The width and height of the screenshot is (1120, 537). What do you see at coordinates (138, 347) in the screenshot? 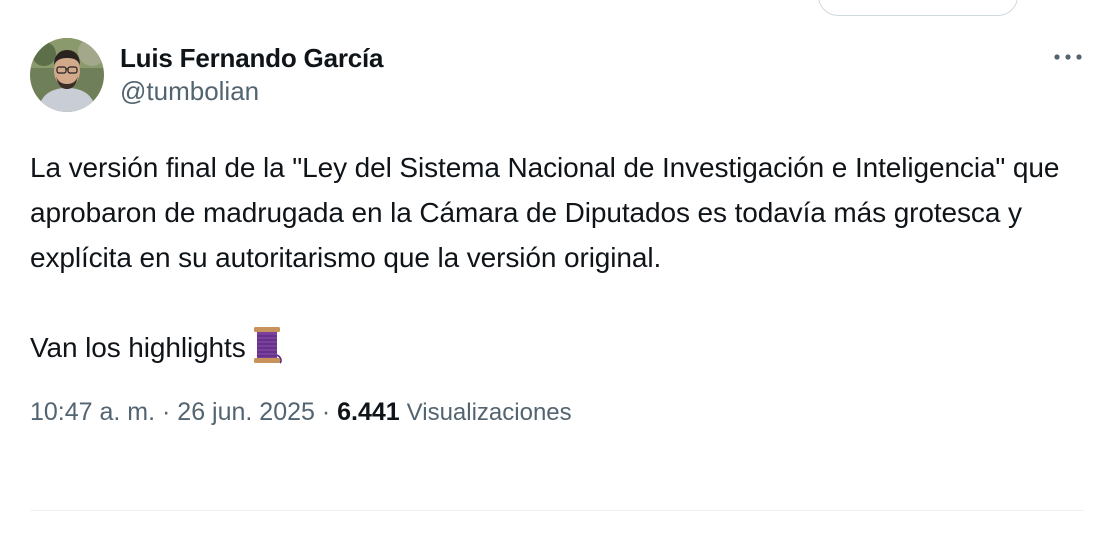
I see `tweet-paragraph-text: Van los highlights` at bounding box center [138, 347].